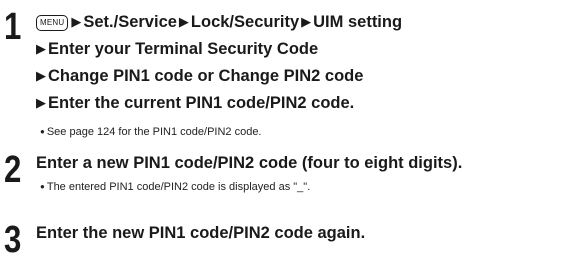  Describe the element at coordinates (13, 170) in the screenshot. I see `step-number: 2` at that location.